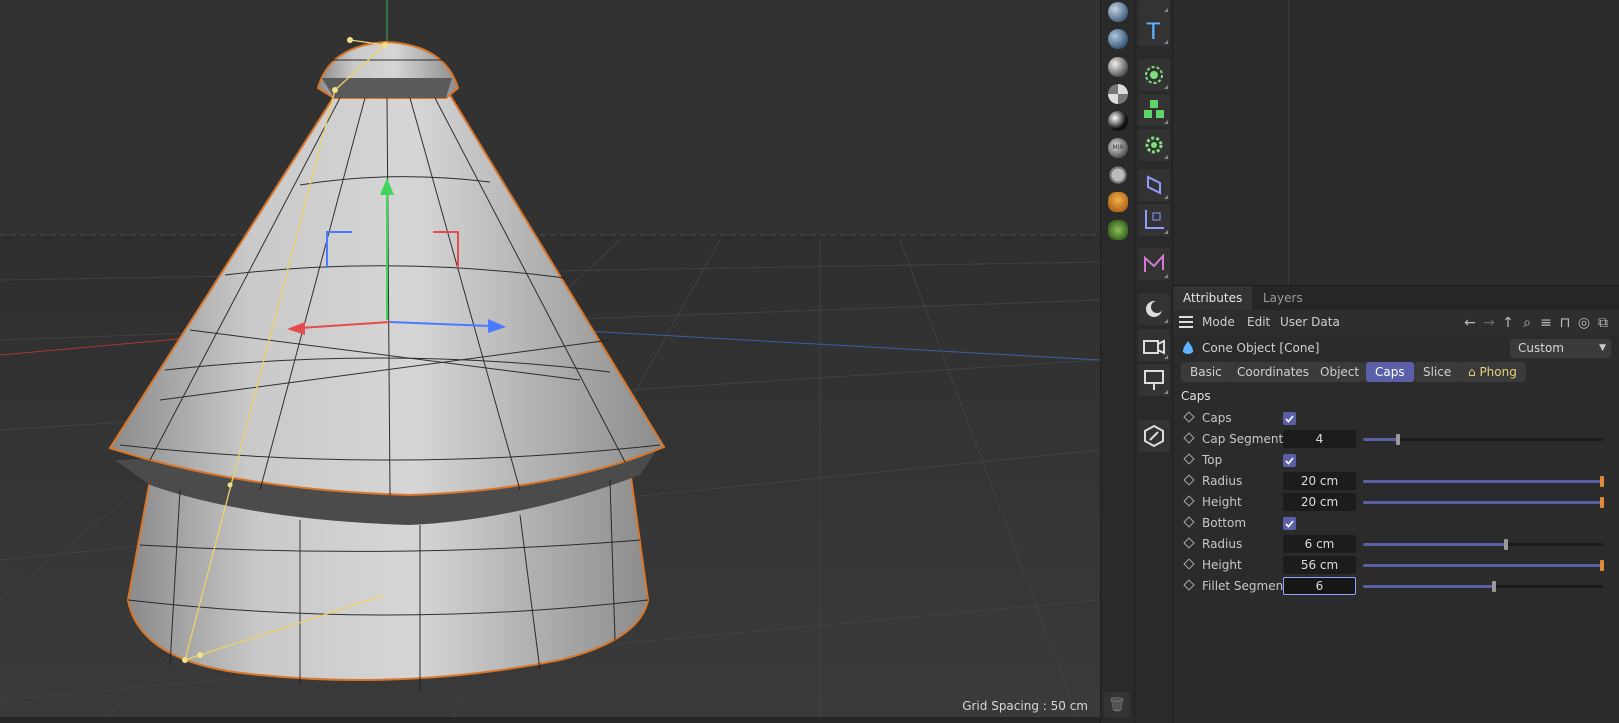 The width and height of the screenshot is (1619, 723). Describe the element at coordinates (550, 720) in the screenshot. I see `viewport-status-bar` at that location.